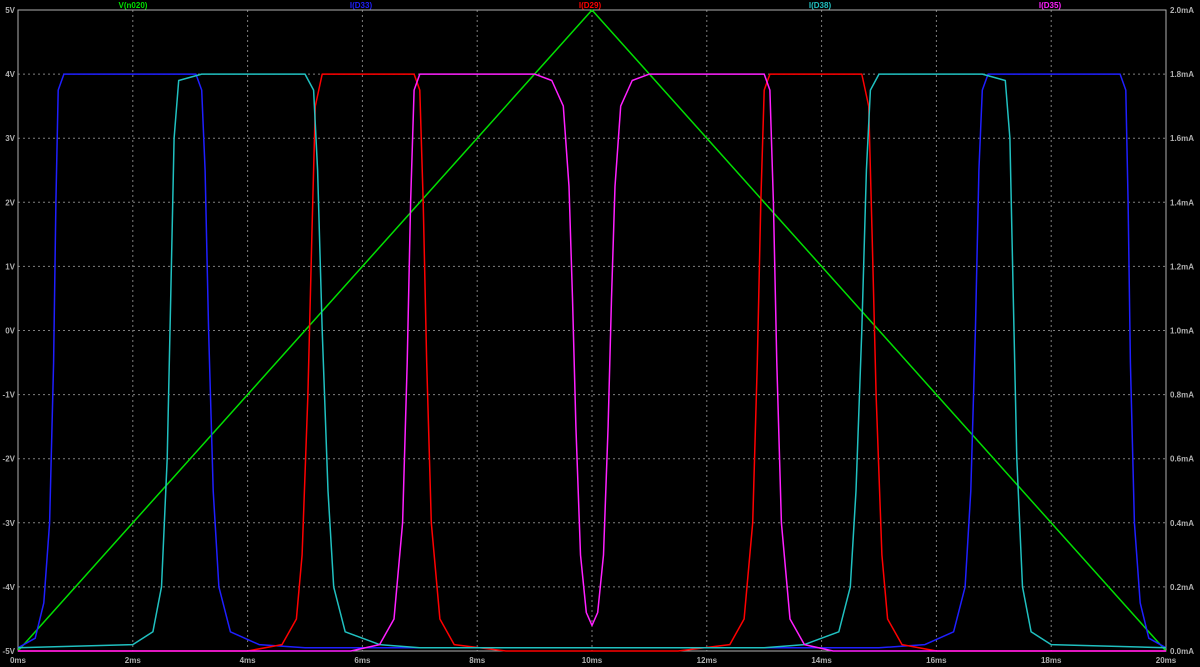  Describe the element at coordinates (9, 523) in the screenshot. I see `left-y-tick-label: -3V` at that location.